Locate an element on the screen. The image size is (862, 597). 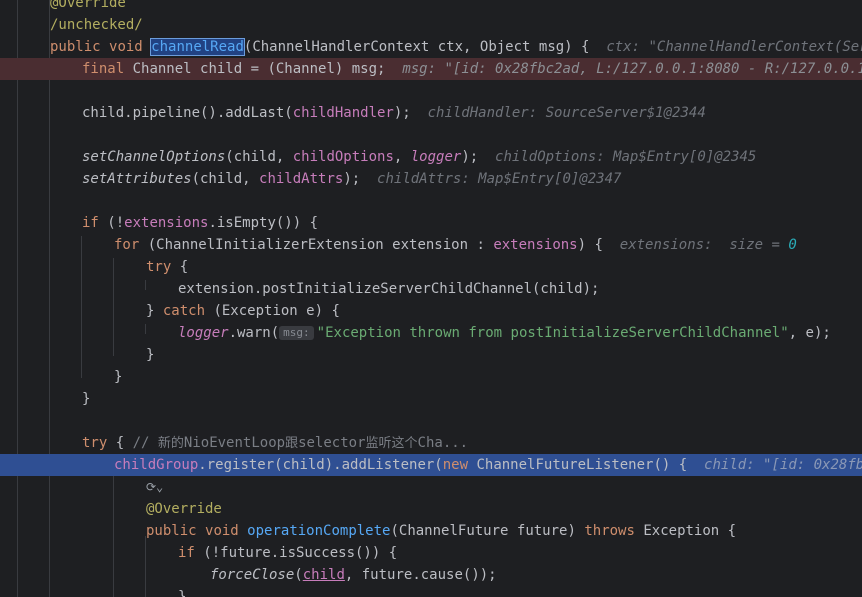
keyword-final: final is located at coordinates (103, 69).